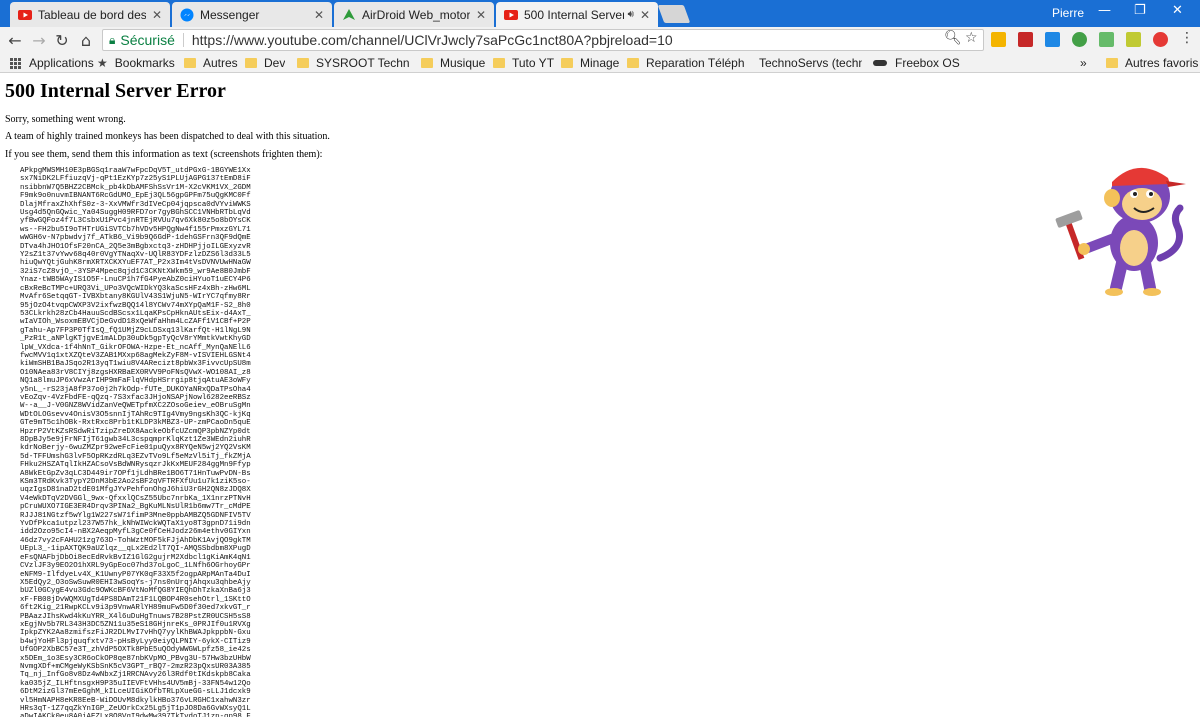  What do you see at coordinates (15, 40) in the screenshot?
I see `back-arrow-icon: ←` at bounding box center [15, 40].